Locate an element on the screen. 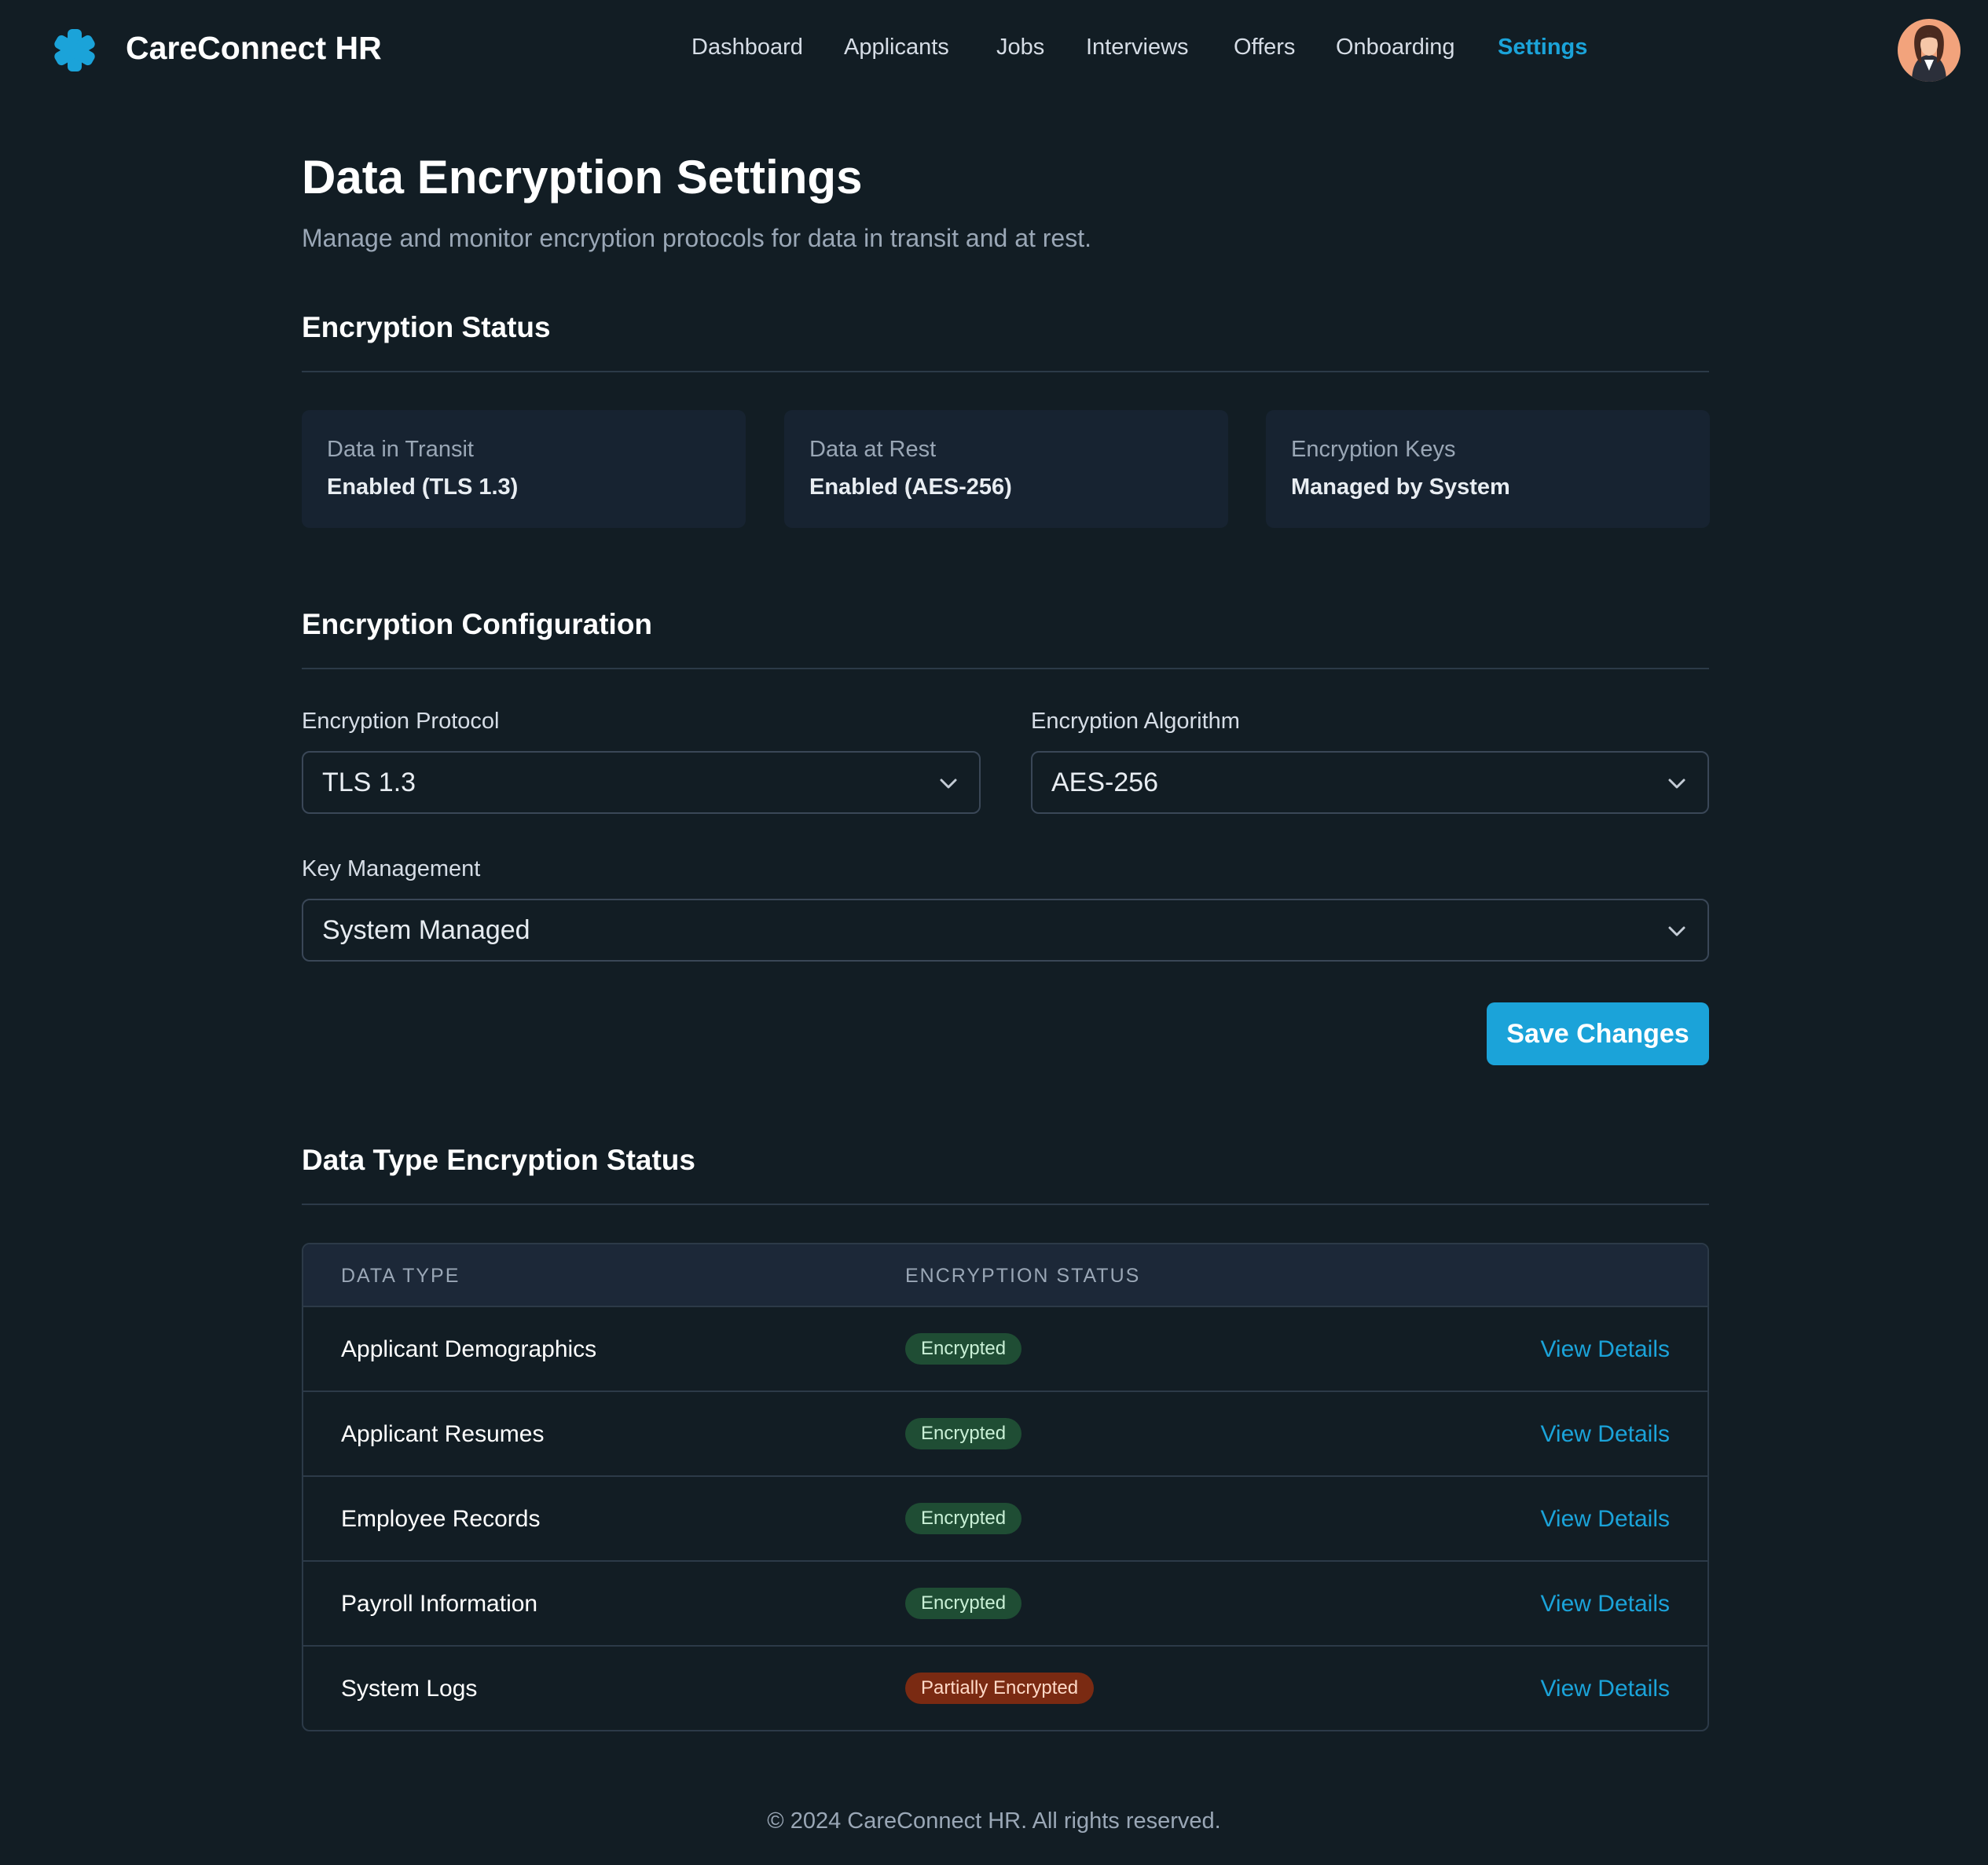 This screenshot has height=1865, width=1988. protocol-label: Encryption Protocol is located at coordinates (401, 721).